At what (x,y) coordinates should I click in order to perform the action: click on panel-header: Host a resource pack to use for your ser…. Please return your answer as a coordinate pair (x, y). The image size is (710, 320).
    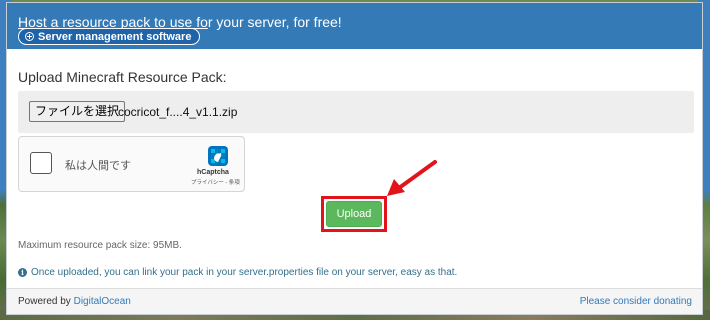
    Looking at the image, I should click on (354, 26).